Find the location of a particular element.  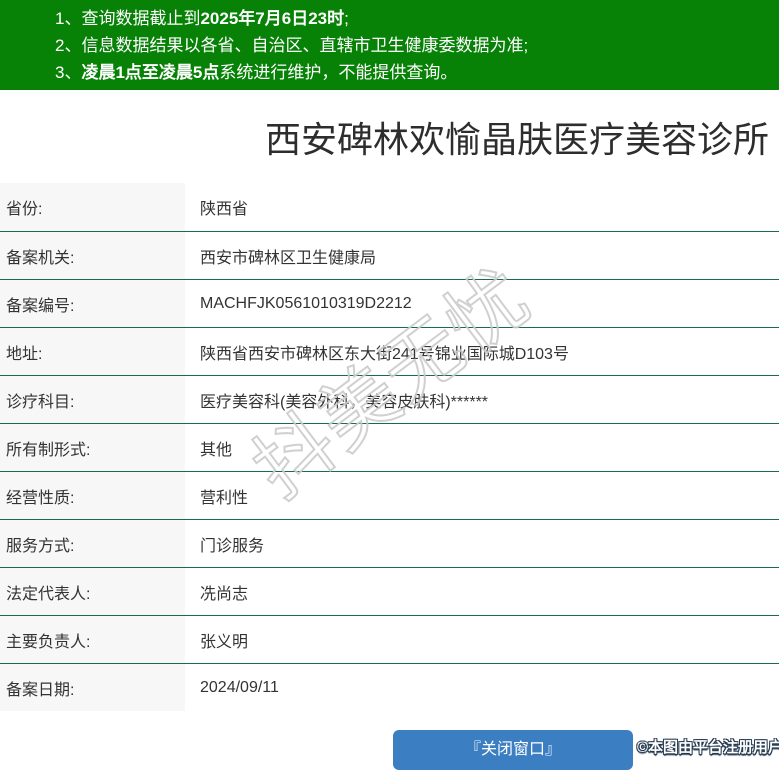

notice-bold-text: 2025年7月6日23时 is located at coordinates (272, 18).